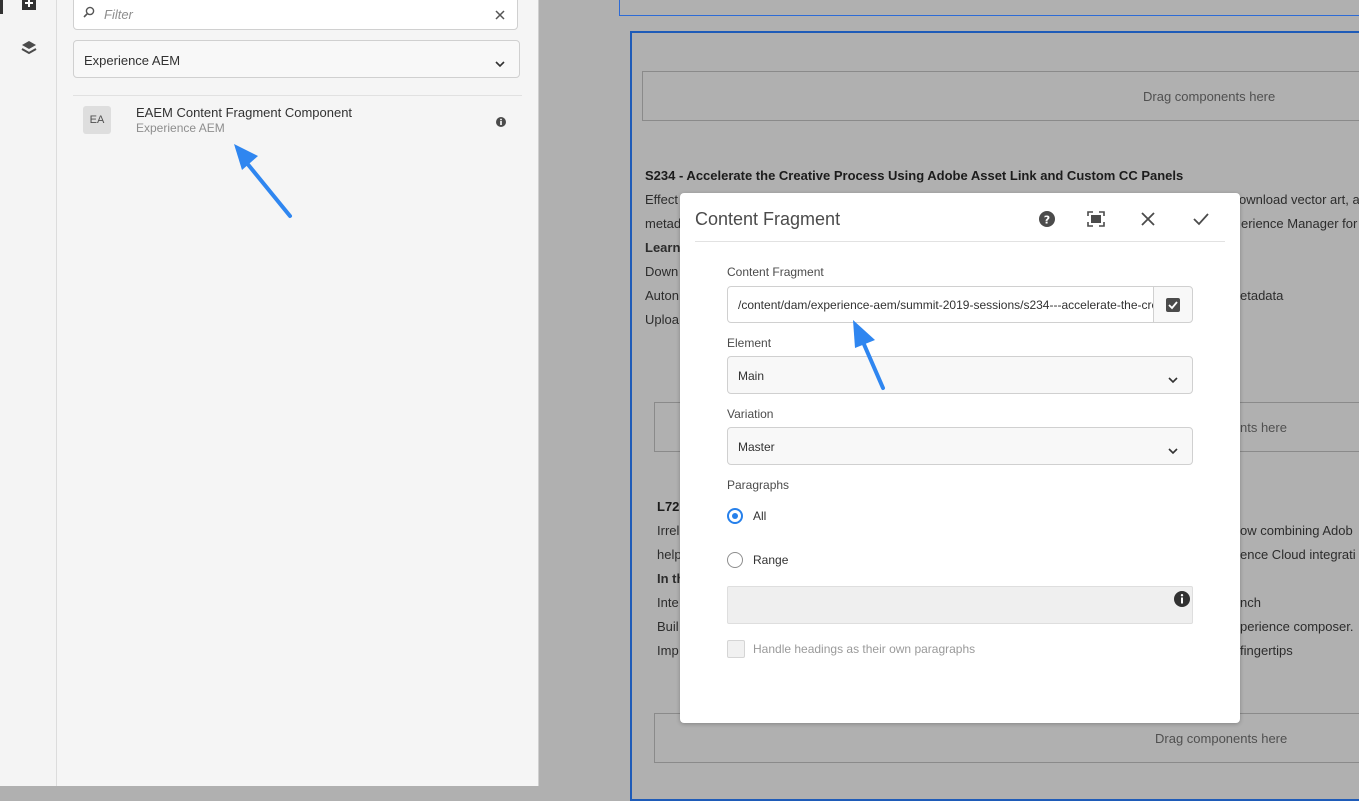 The image size is (1359, 801). What do you see at coordinates (1299, 223) in the screenshot?
I see `session-line-right: erience Manager for` at bounding box center [1299, 223].